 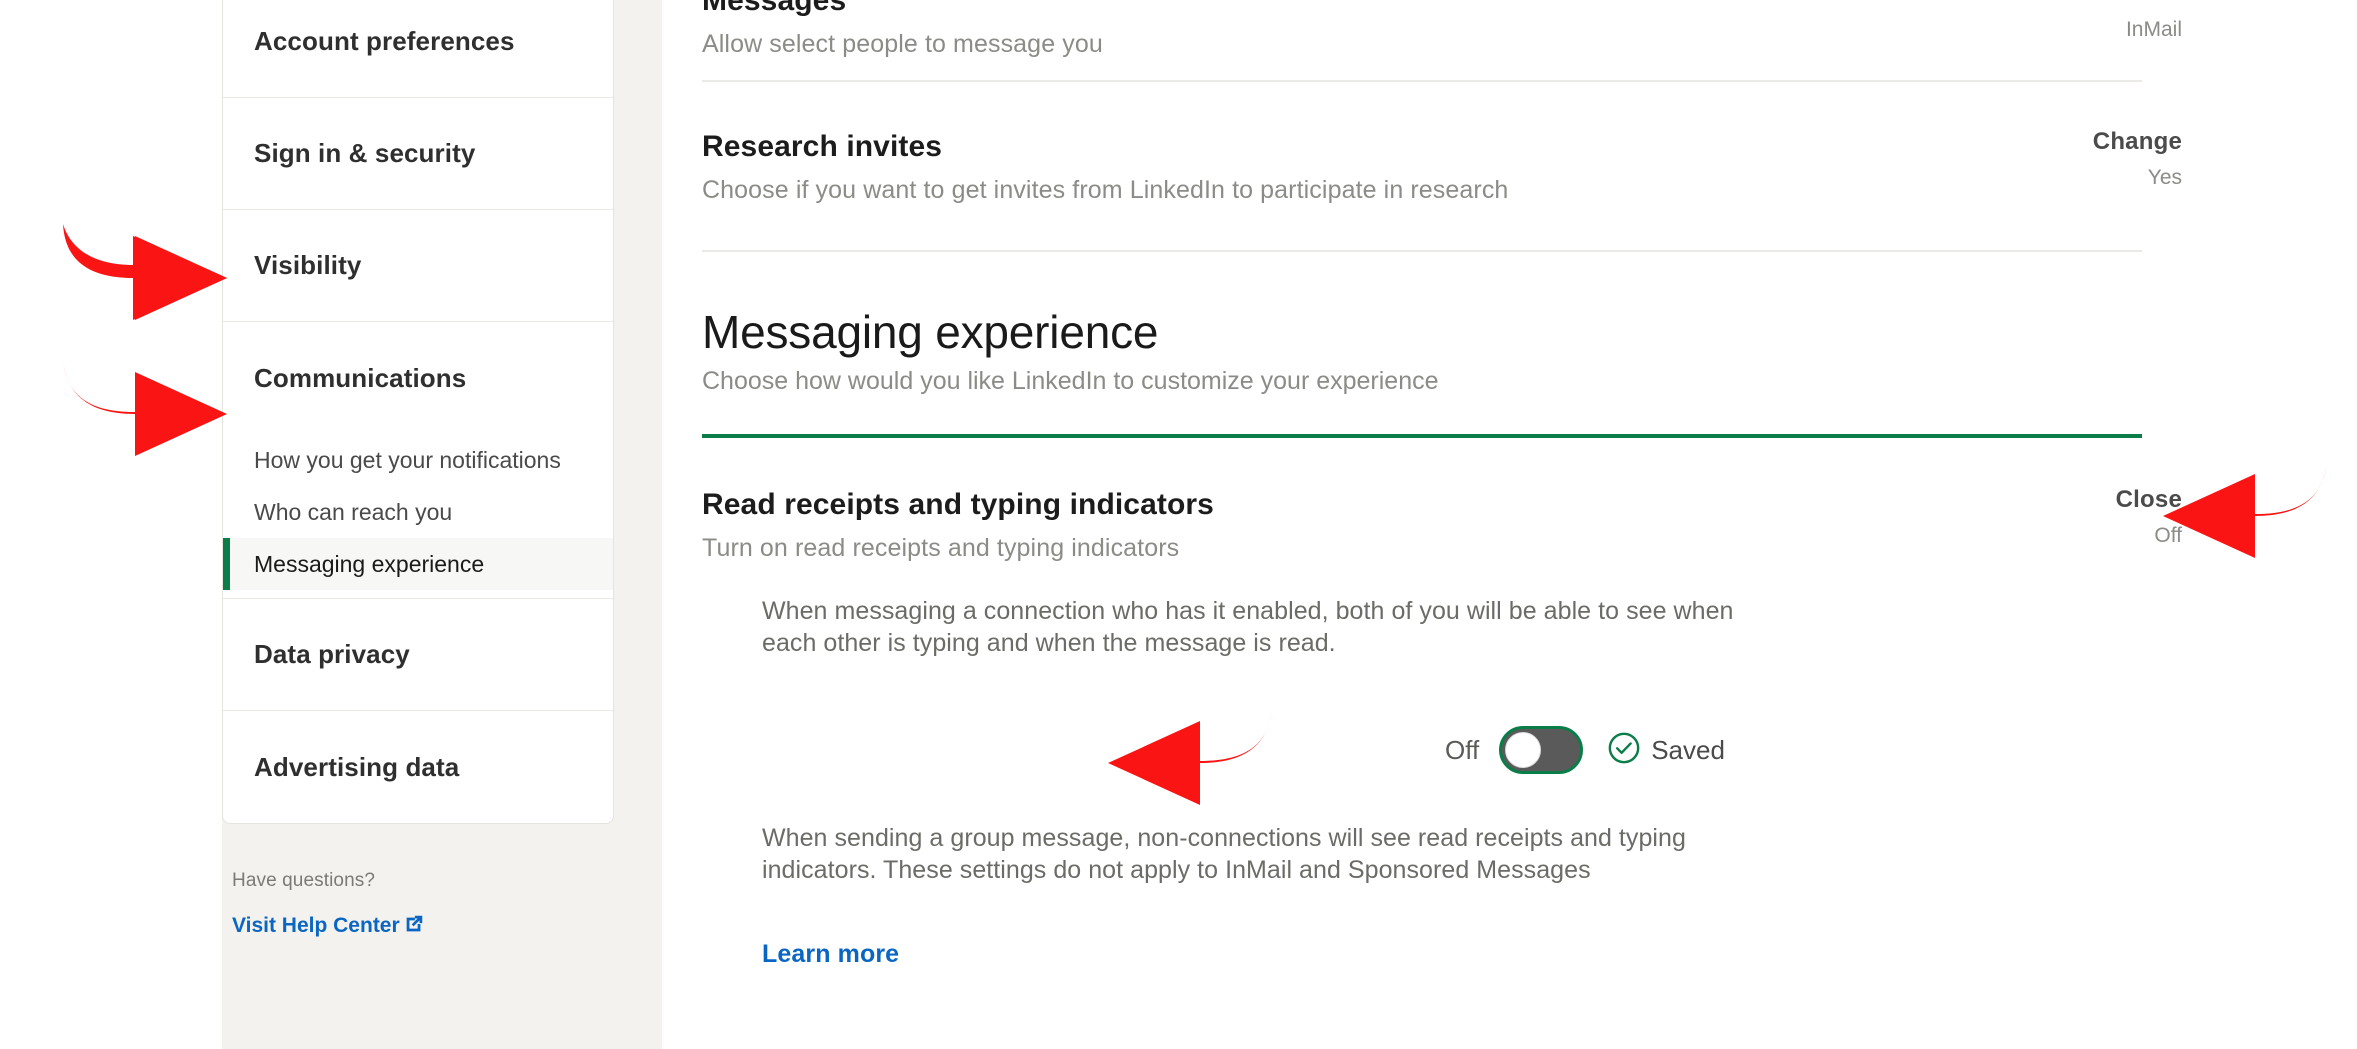 What do you see at coordinates (418, 655) in the screenshot?
I see `sidebar-item-data-privacy: Data privacy` at bounding box center [418, 655].